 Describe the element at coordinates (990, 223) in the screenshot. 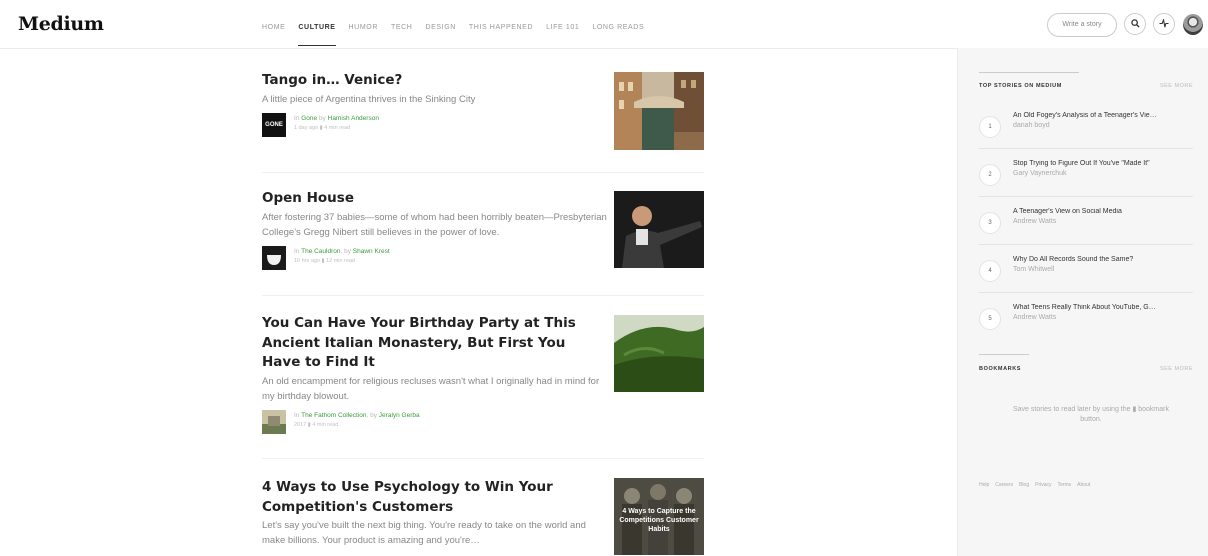

I see `story-rank: 3` at that location.